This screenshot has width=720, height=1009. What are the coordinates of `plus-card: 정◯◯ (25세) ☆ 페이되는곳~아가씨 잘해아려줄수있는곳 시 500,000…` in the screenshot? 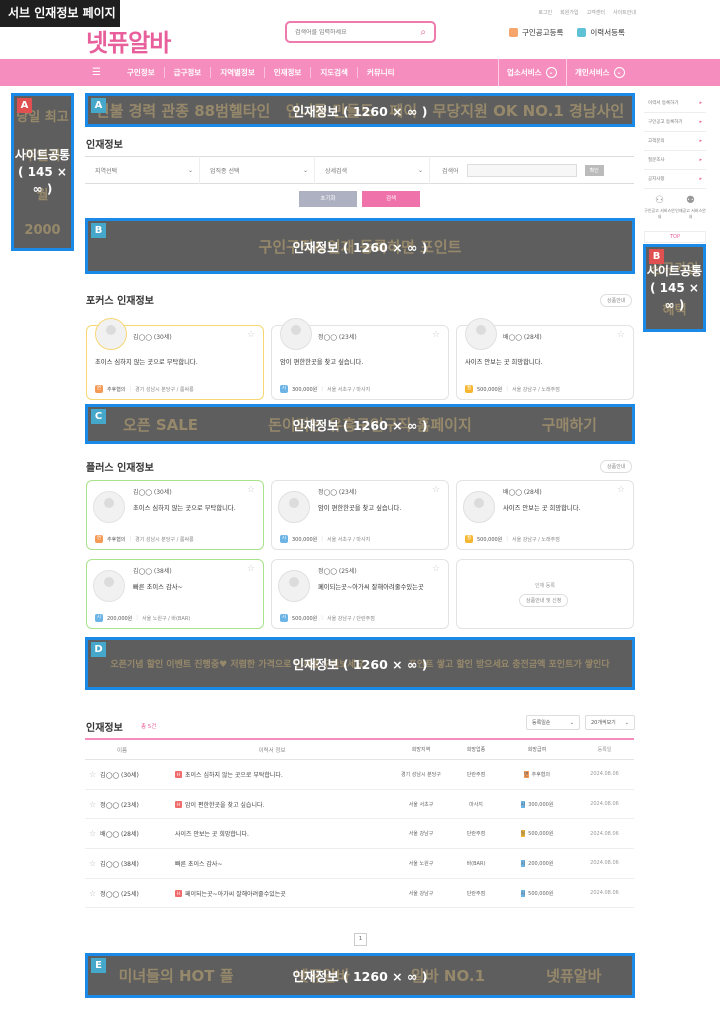 It's located at (360, 594).